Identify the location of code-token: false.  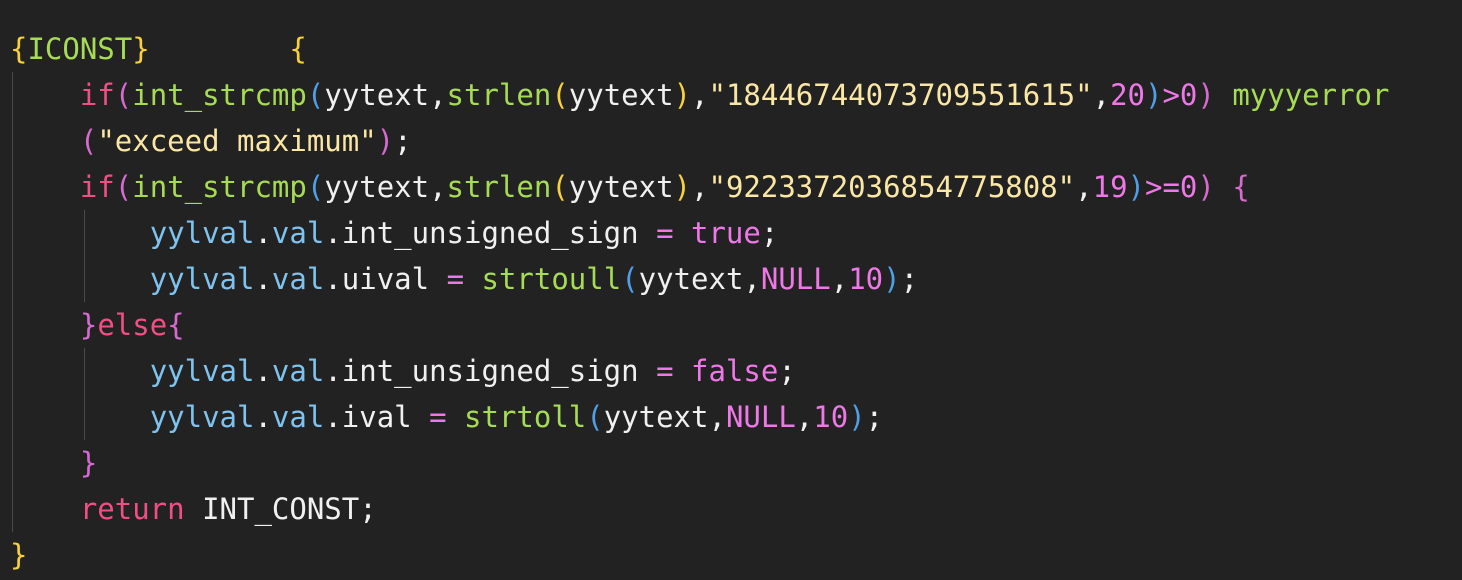
(735, 371).